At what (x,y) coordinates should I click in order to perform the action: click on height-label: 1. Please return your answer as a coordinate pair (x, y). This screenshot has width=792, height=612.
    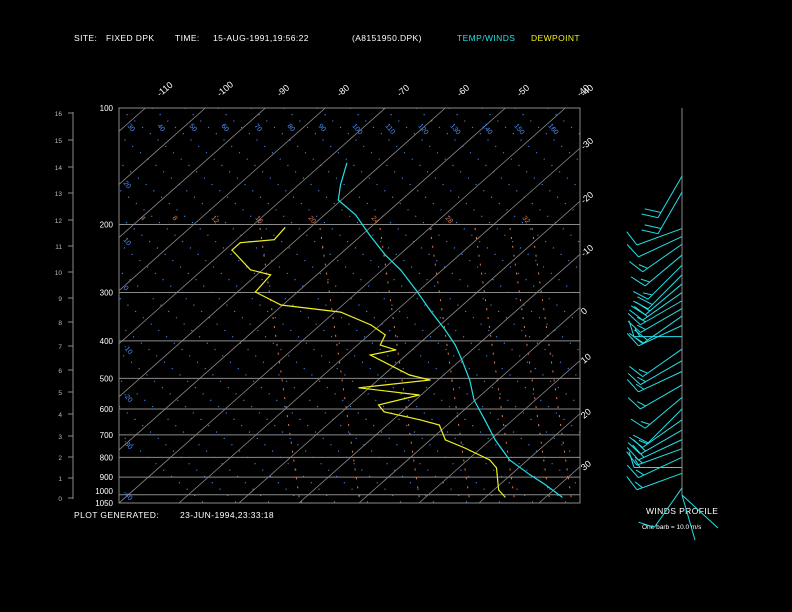
    Looking at the image, I should click on (60, 479).